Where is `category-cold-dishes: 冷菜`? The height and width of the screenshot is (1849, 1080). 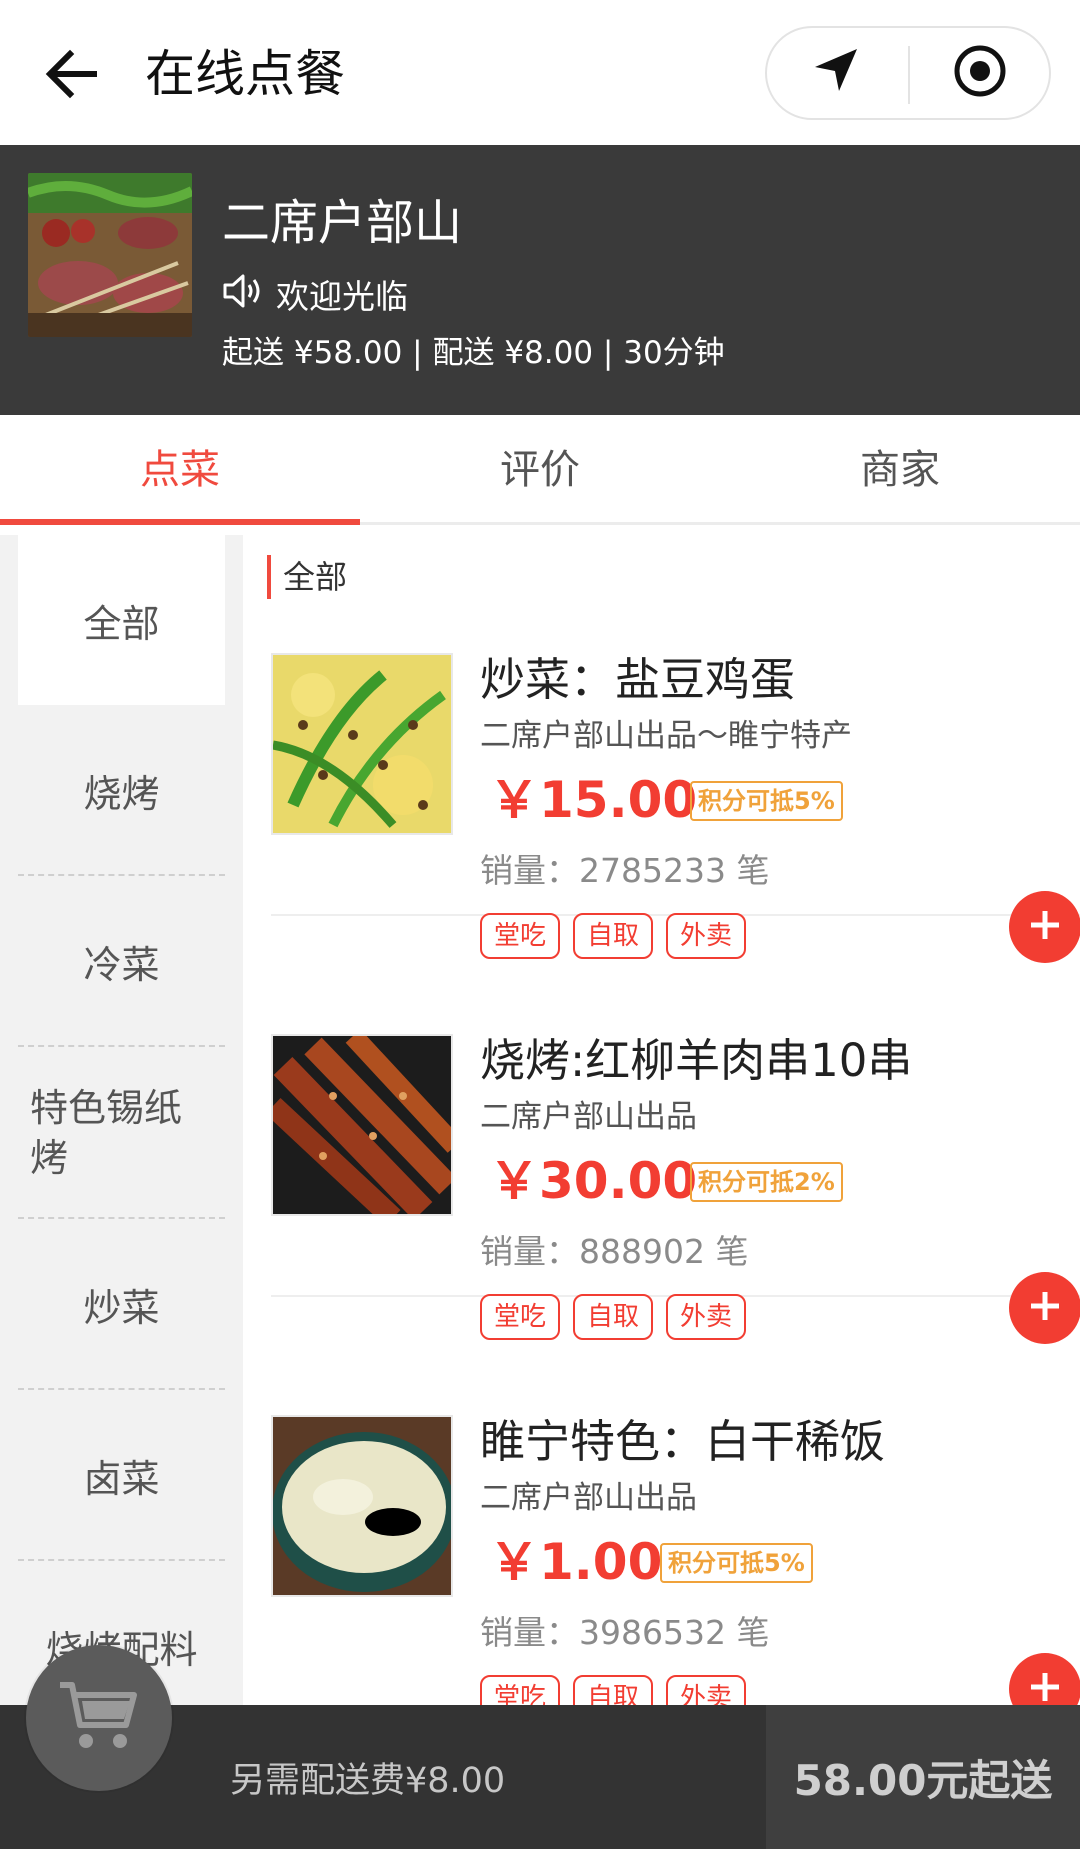 category-cold-dishes: 冷菜 is located at coordinates (121, 961).